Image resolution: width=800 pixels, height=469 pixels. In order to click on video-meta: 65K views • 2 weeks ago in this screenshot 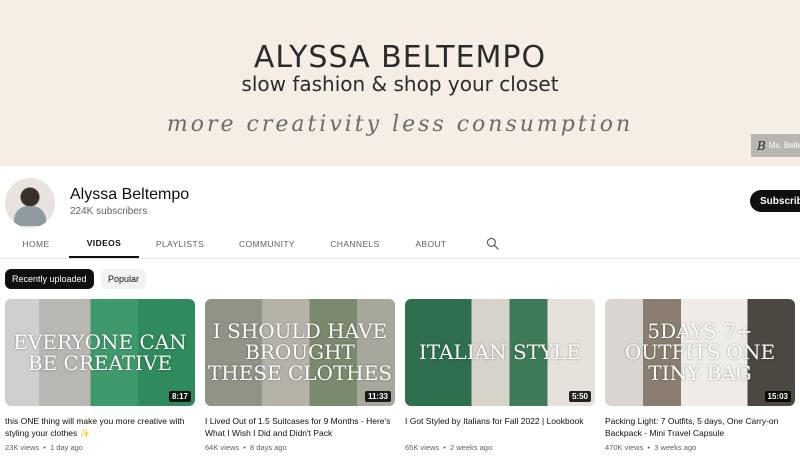, I will do `click(500, 447)`.